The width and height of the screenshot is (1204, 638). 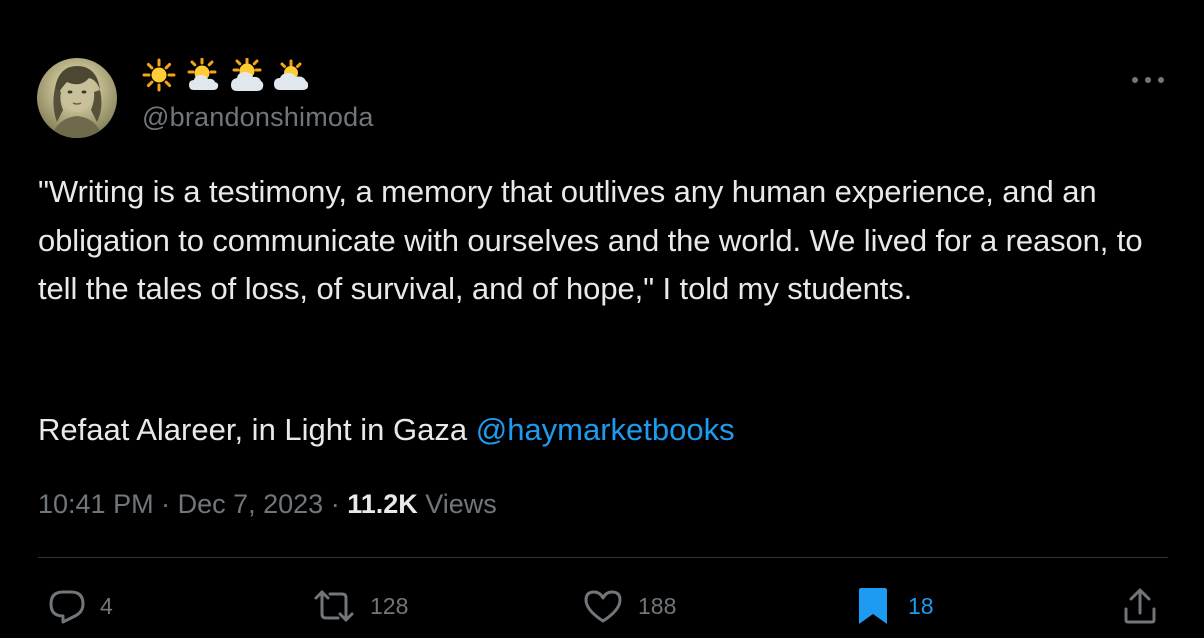 I want to click on repost-icon, so click(x=334, y=606).